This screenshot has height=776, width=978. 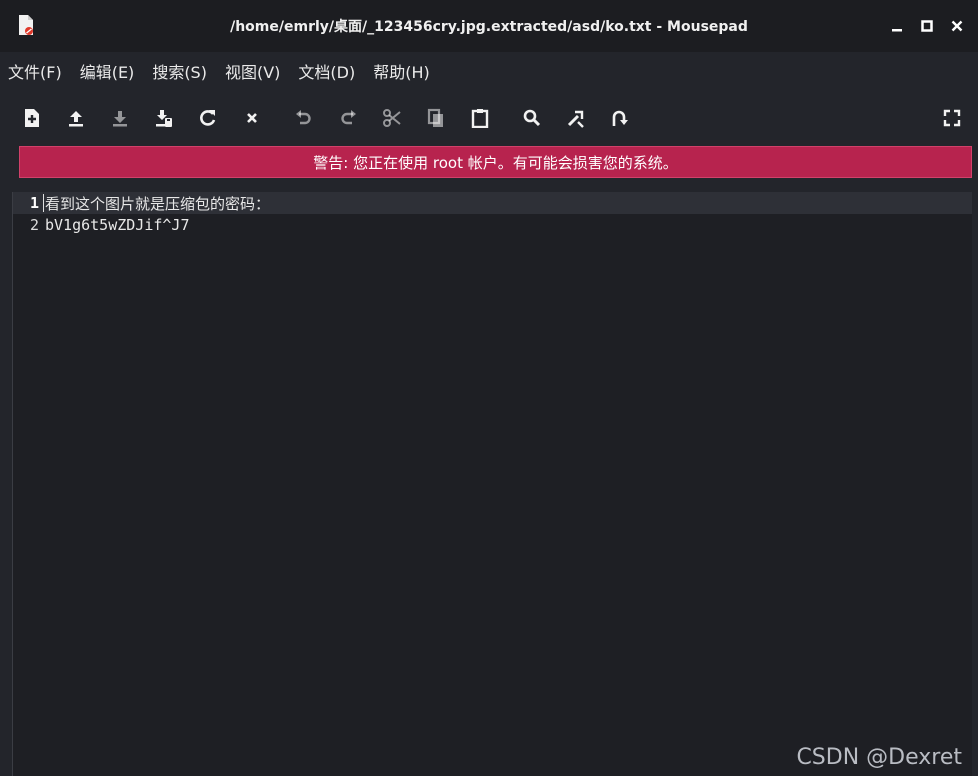 I want to click on save-as-icon, so click(x=164, y=118).